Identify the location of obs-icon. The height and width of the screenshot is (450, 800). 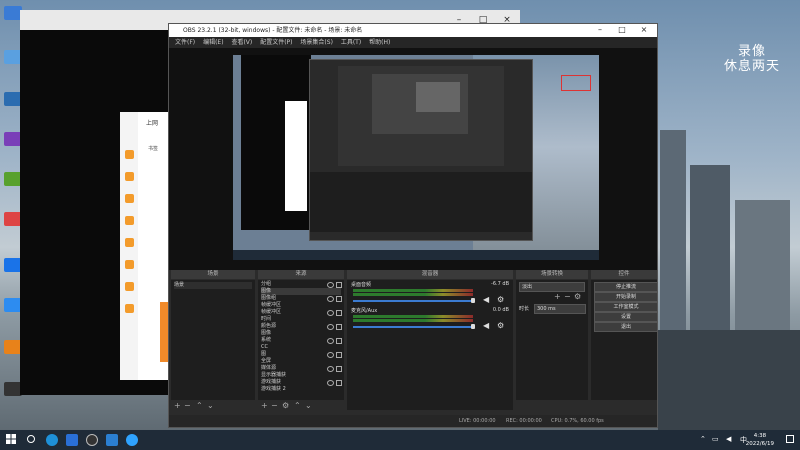
(92, 440).